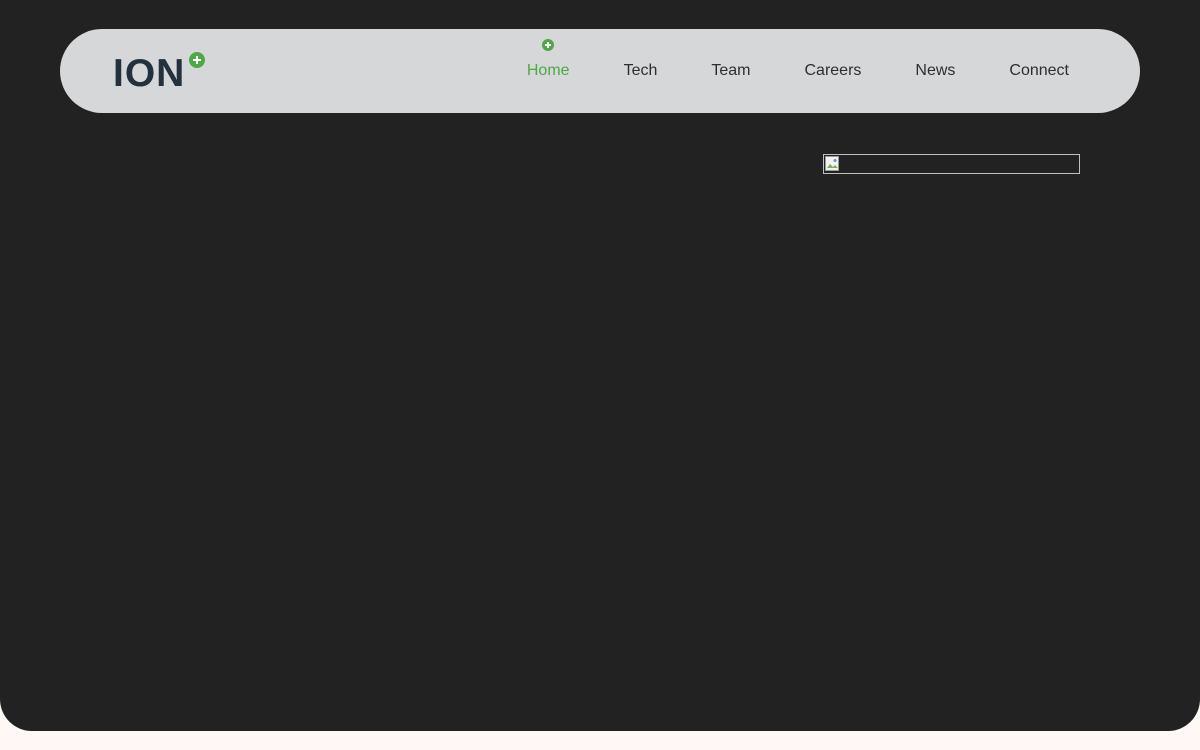 The width and height of the screenshot is (1200, 750). I want to click on nav-item-news: News, so click(935, 71).